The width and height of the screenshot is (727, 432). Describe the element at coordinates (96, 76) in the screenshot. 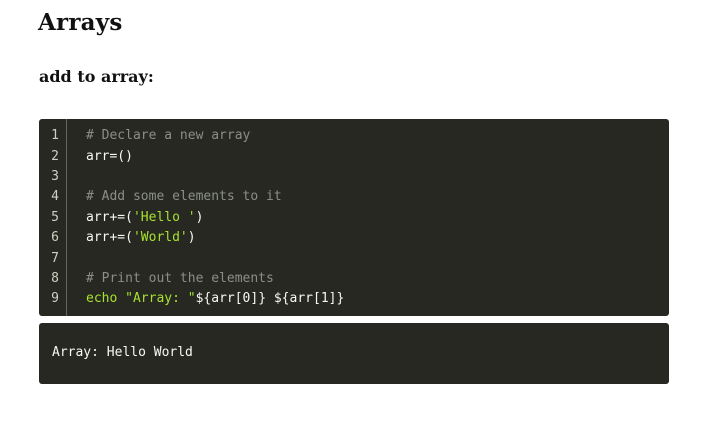

I see `section-heading: add to array:` at that location.